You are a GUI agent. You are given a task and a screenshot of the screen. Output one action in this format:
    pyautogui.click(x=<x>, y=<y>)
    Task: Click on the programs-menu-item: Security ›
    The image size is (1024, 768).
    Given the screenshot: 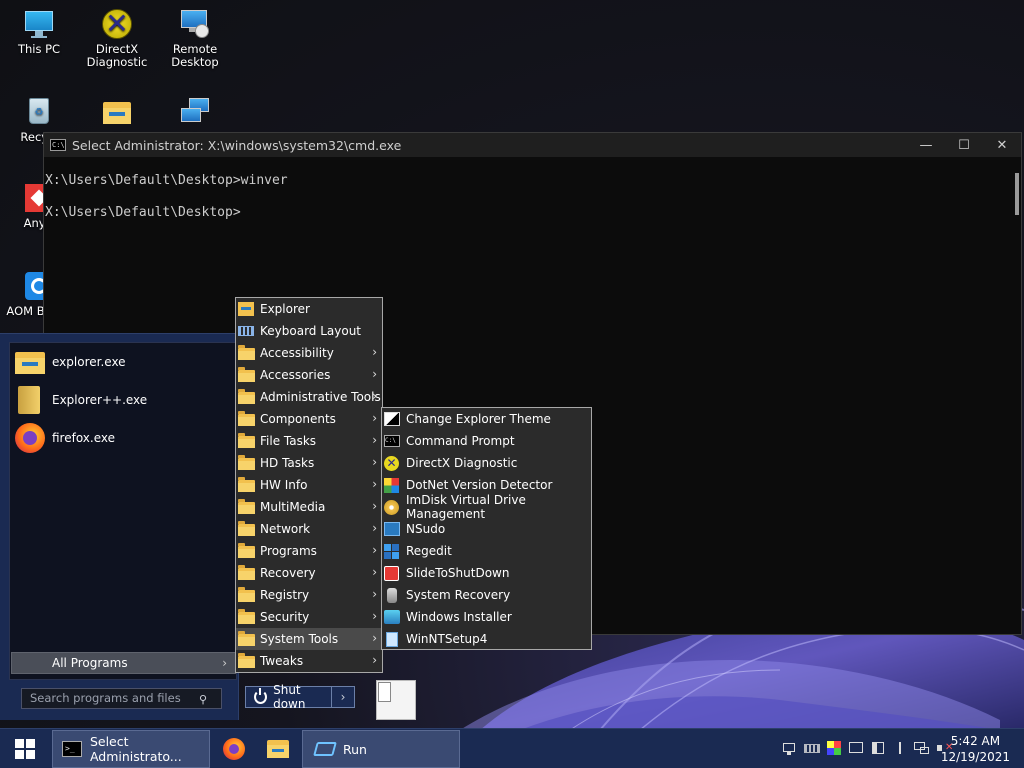 What is the action you would take?
    pyautogui.click(x=309, y=617)
    